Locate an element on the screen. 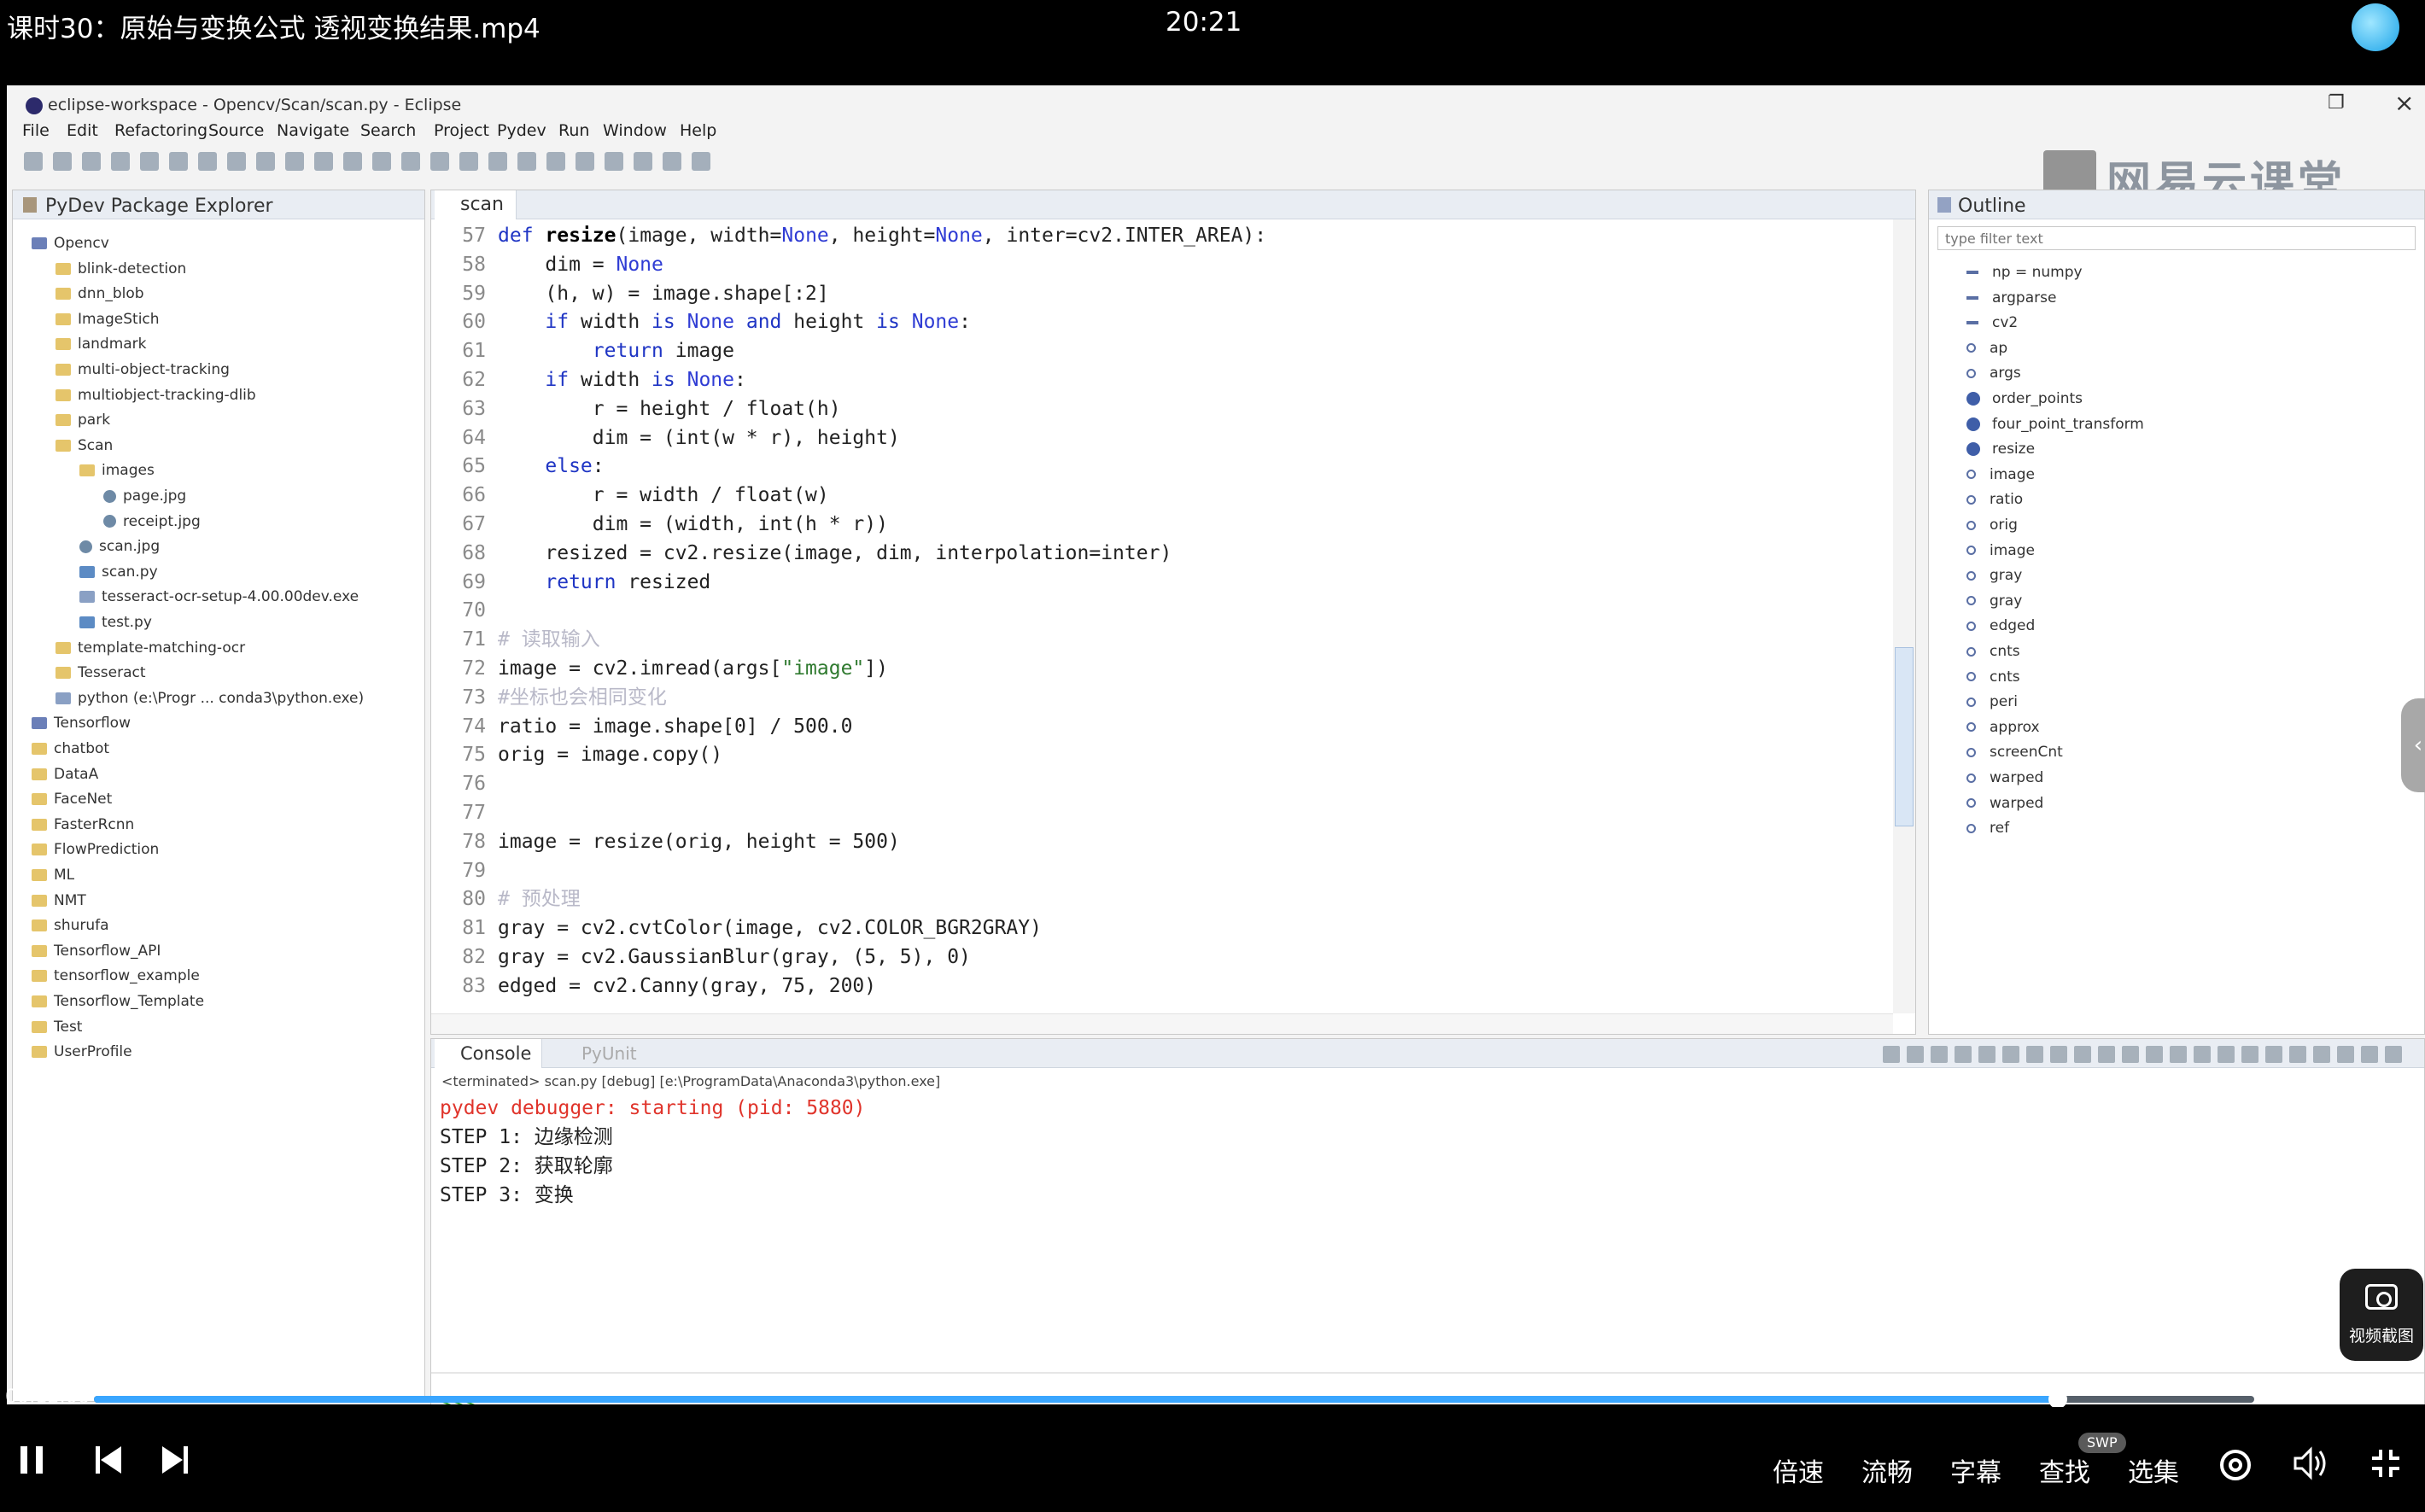  tree-item: shurufa is located at coordinates (70, 925).